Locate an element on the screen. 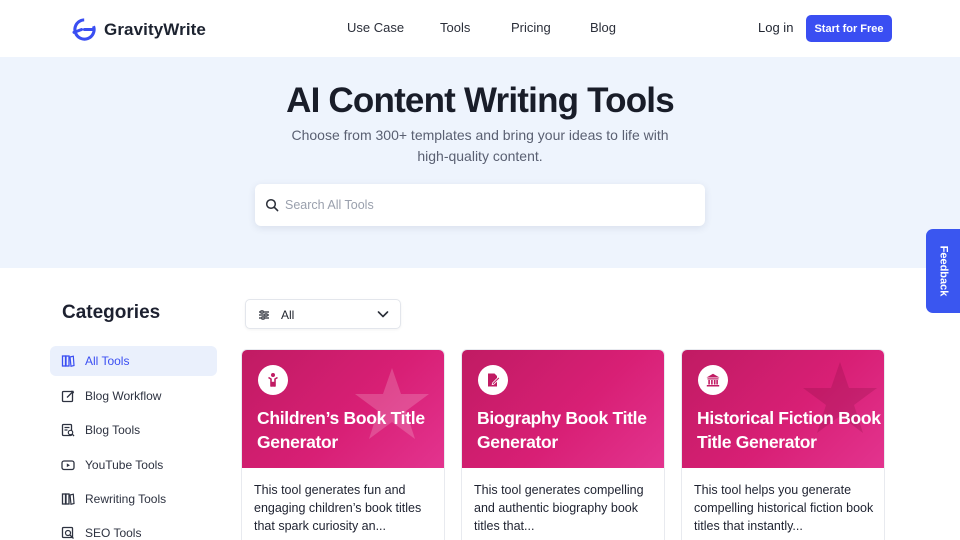 This screenshot has height=540, width=960. museum-icon is located at coordinates (713, 380).